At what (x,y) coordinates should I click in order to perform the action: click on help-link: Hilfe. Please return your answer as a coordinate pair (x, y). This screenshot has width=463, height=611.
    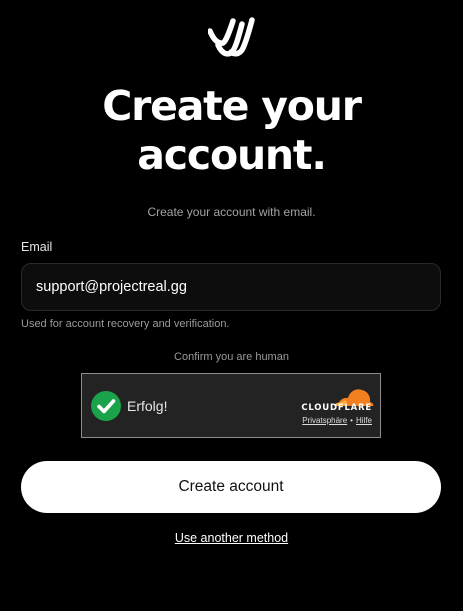
    Looking at the image, I should click on (364, 420).